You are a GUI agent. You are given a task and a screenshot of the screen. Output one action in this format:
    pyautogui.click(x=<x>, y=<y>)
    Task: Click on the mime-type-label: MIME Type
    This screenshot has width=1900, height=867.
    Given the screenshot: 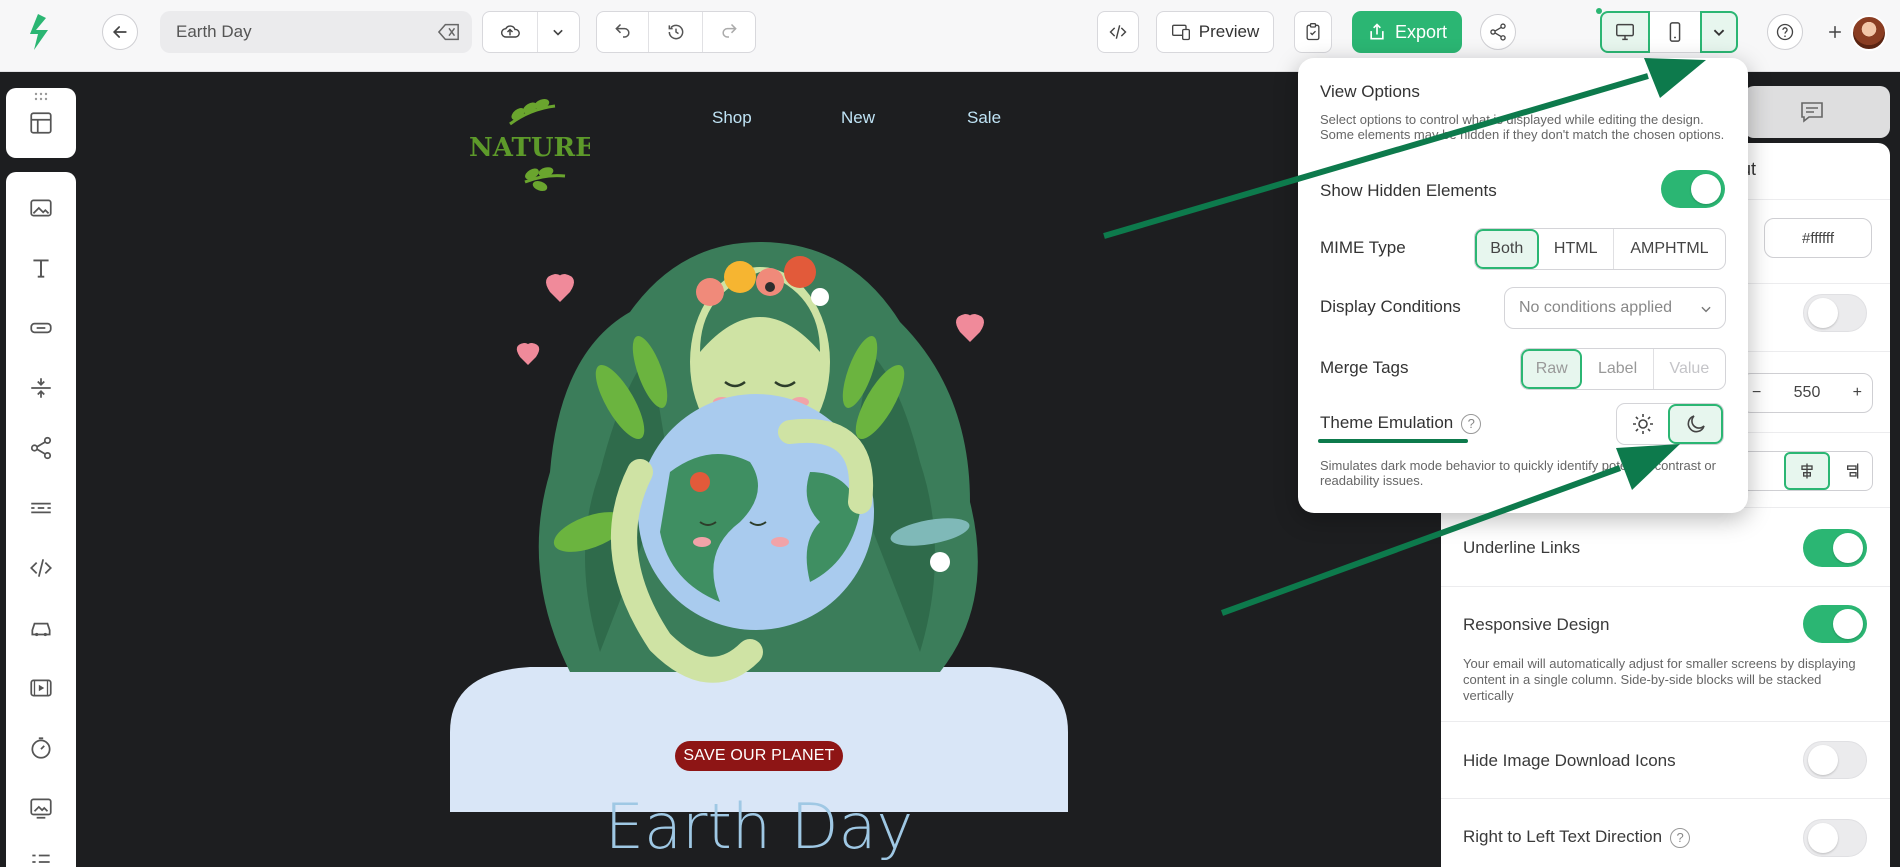 What is the action you would take?
    pyautogui.click(x=1363, y=247)
    